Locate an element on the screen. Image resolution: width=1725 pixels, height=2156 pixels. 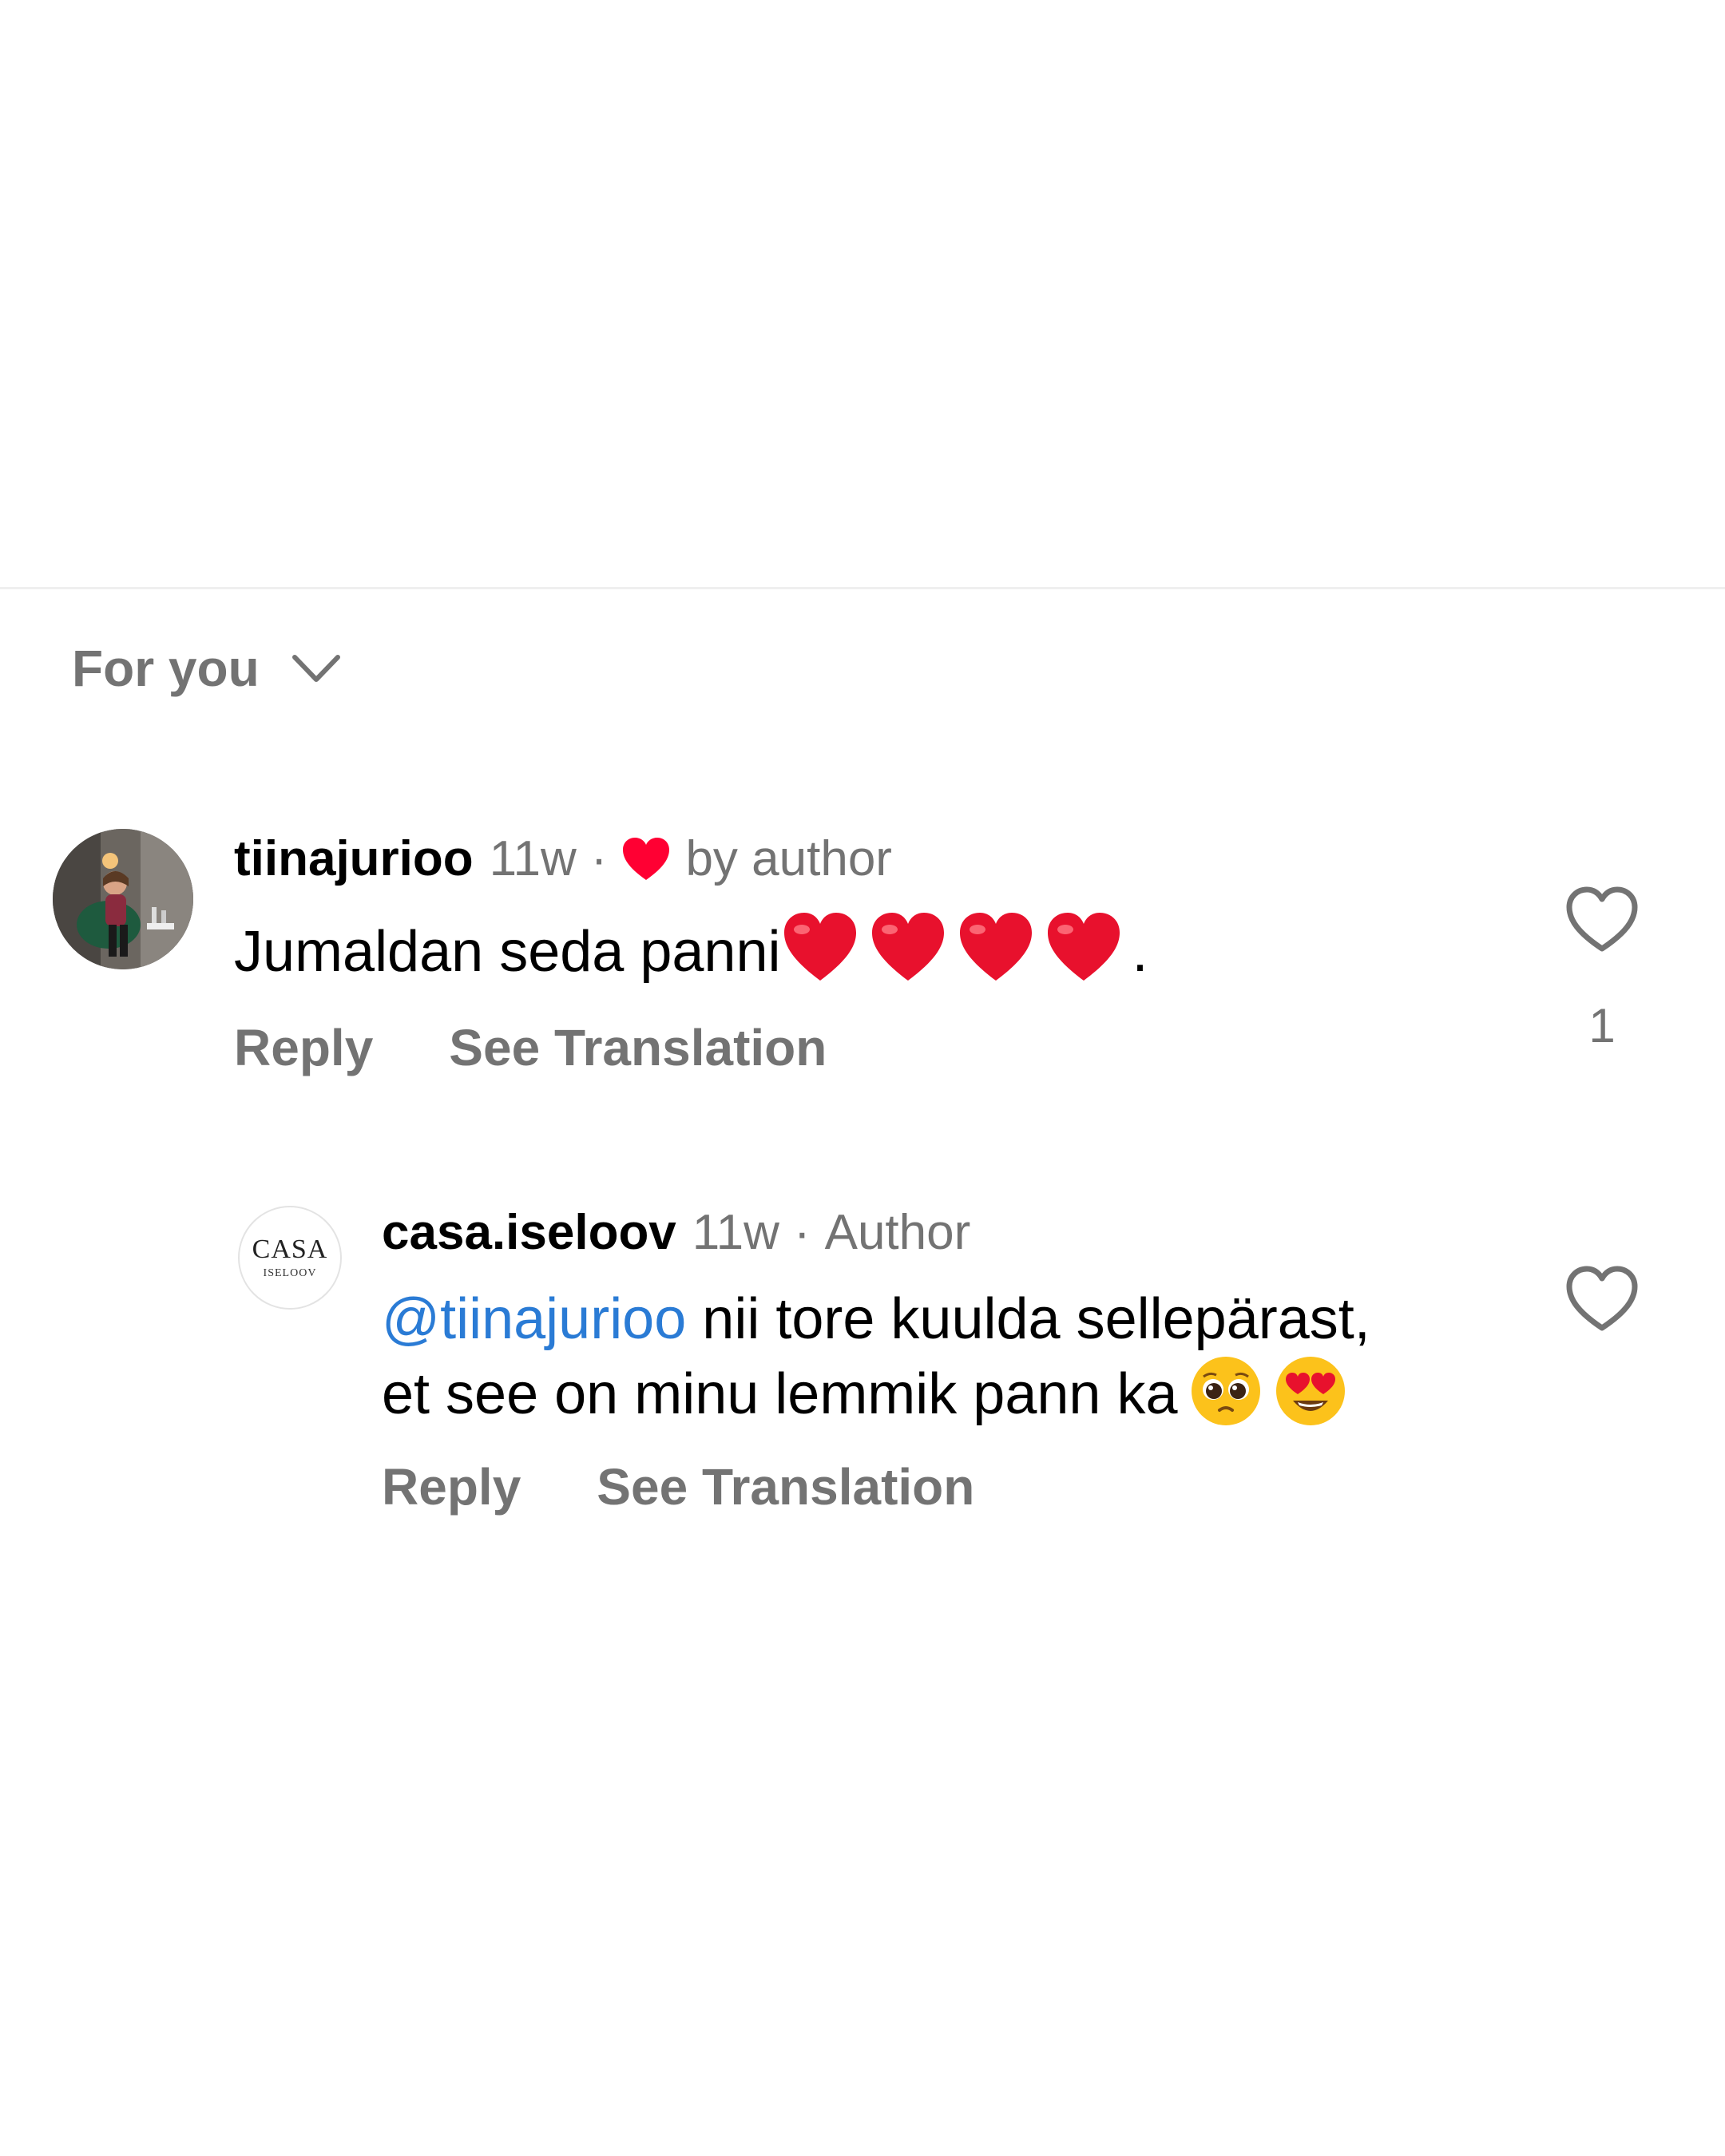
reply-line-2: et see on minu lemmik pann ka is located at coordinates (876, 1391).